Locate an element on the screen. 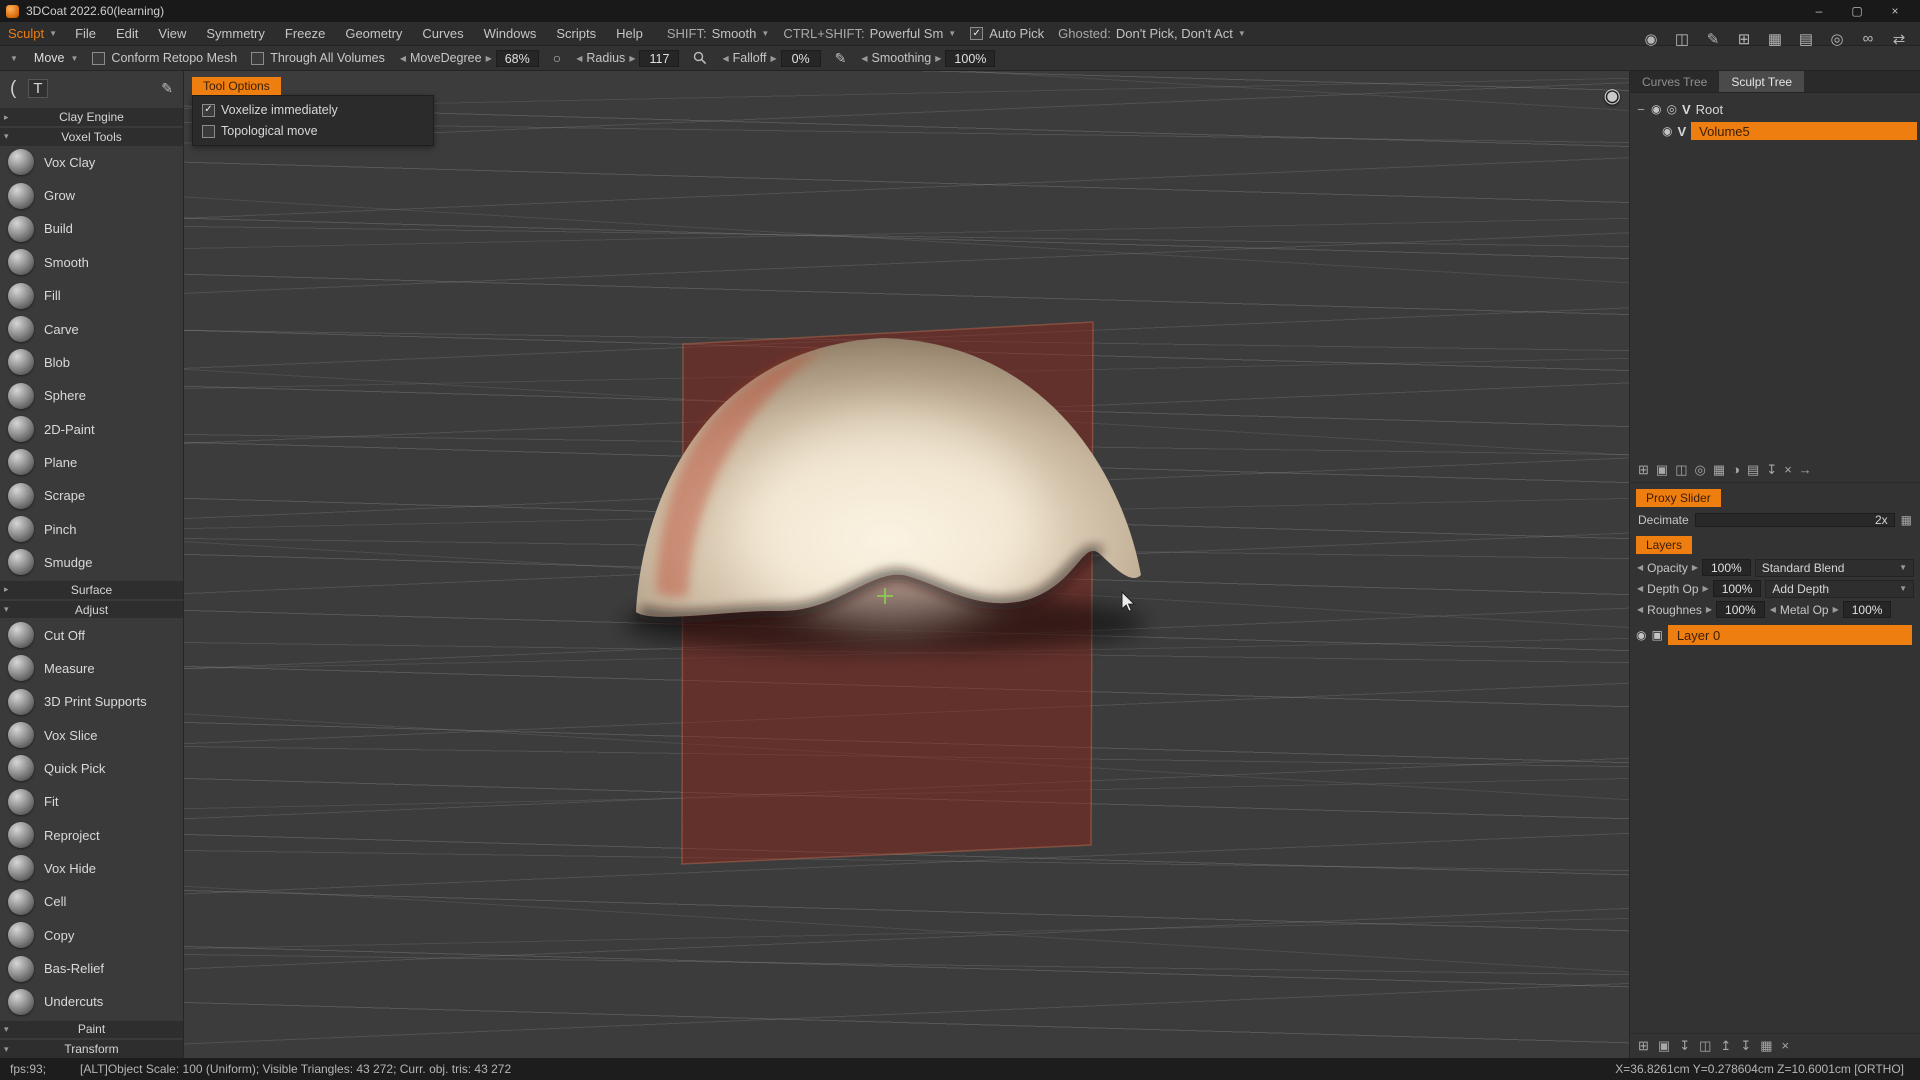 The width and height of the screenshot is (1920, 1080). text-tool-icon: T is located at coordinates (38, 89).